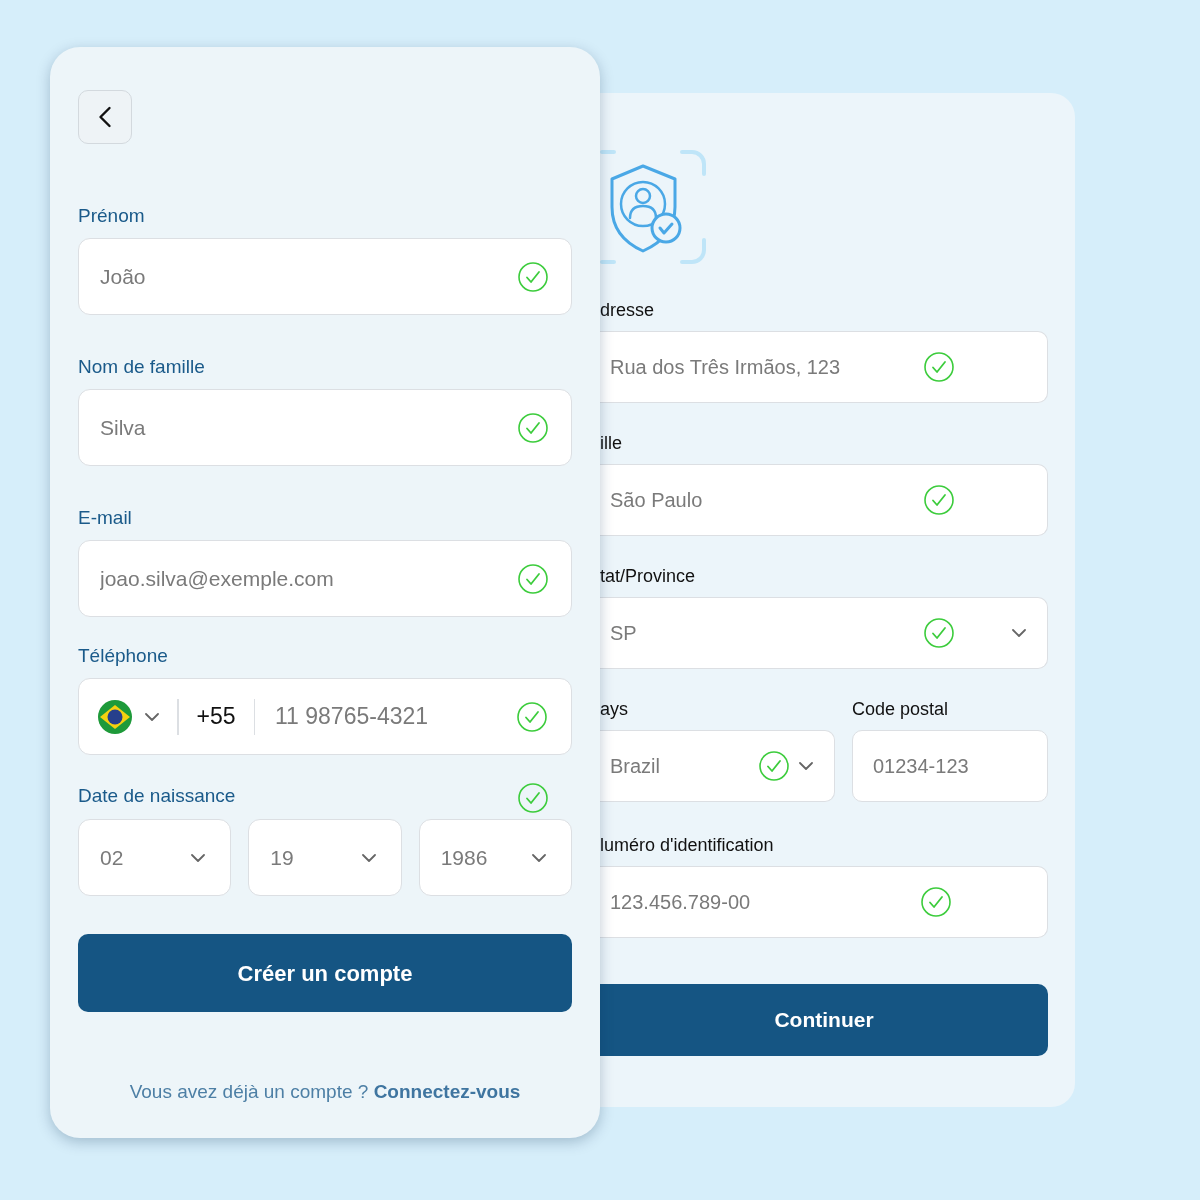 This screenshot has width=1200, height=1200. What do you see at coordinates (824, 1020) in the screenshot?
I see `continue-button: Continuer` at bounding box center [824, 1020].